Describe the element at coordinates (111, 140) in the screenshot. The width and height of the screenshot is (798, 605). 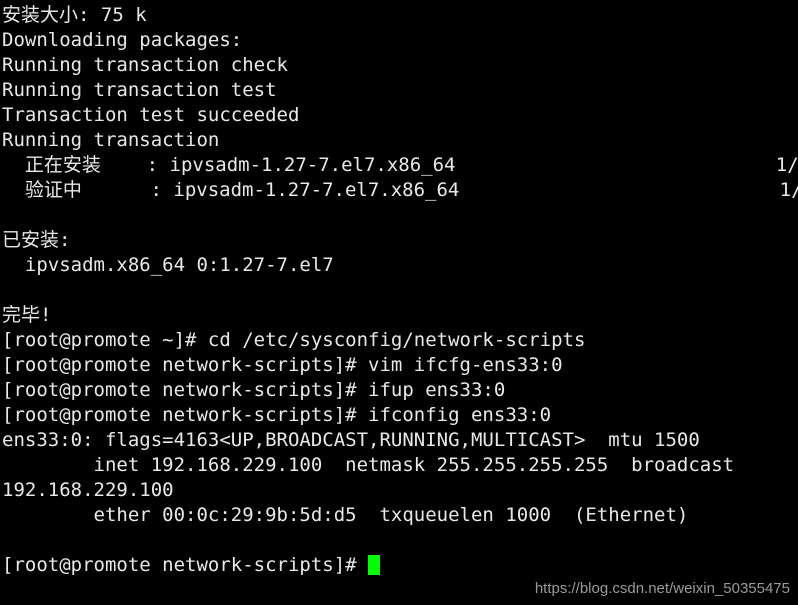
I see `terminal-line: Running transaction` at that location.